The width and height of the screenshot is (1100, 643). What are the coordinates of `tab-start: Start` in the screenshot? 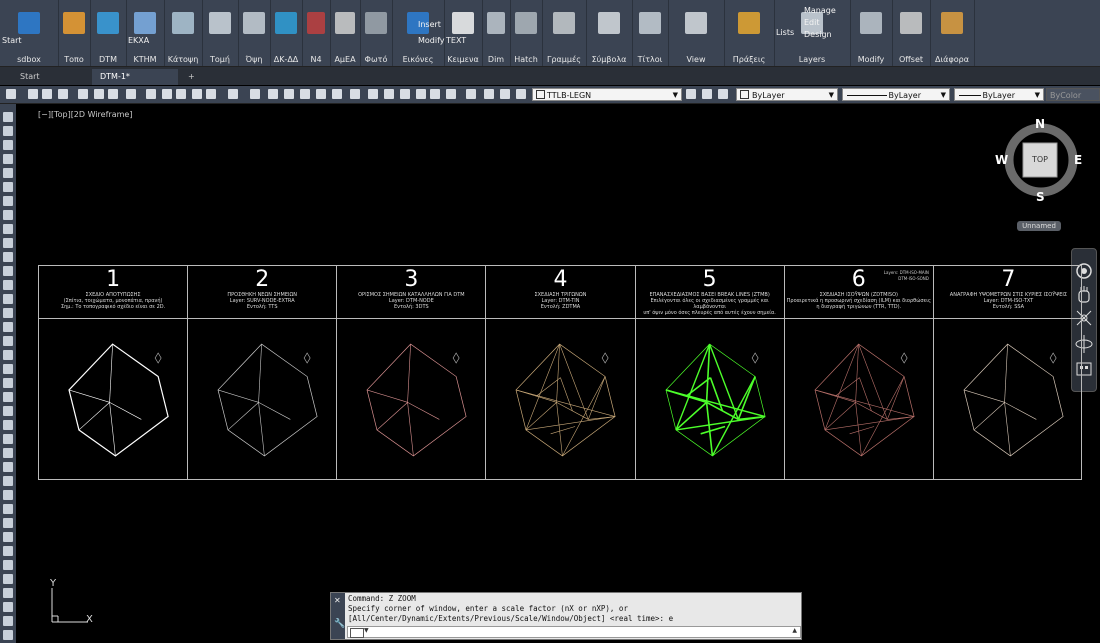 It's located at (30, 77).